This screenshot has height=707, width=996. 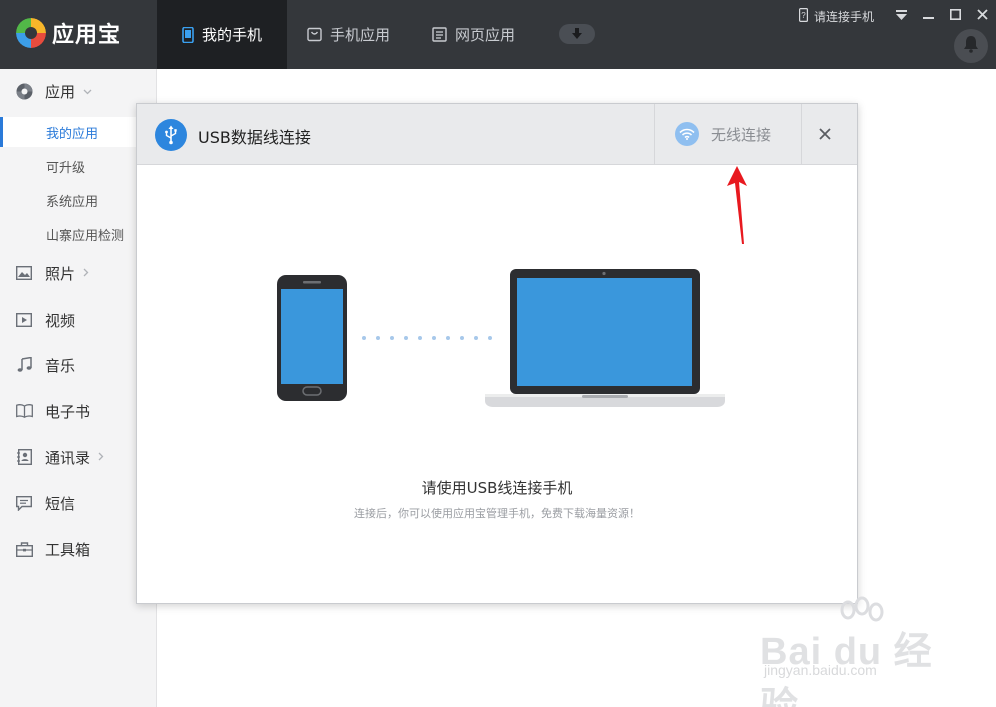 I want to click on window-close-button, so click(x=982, y=16).